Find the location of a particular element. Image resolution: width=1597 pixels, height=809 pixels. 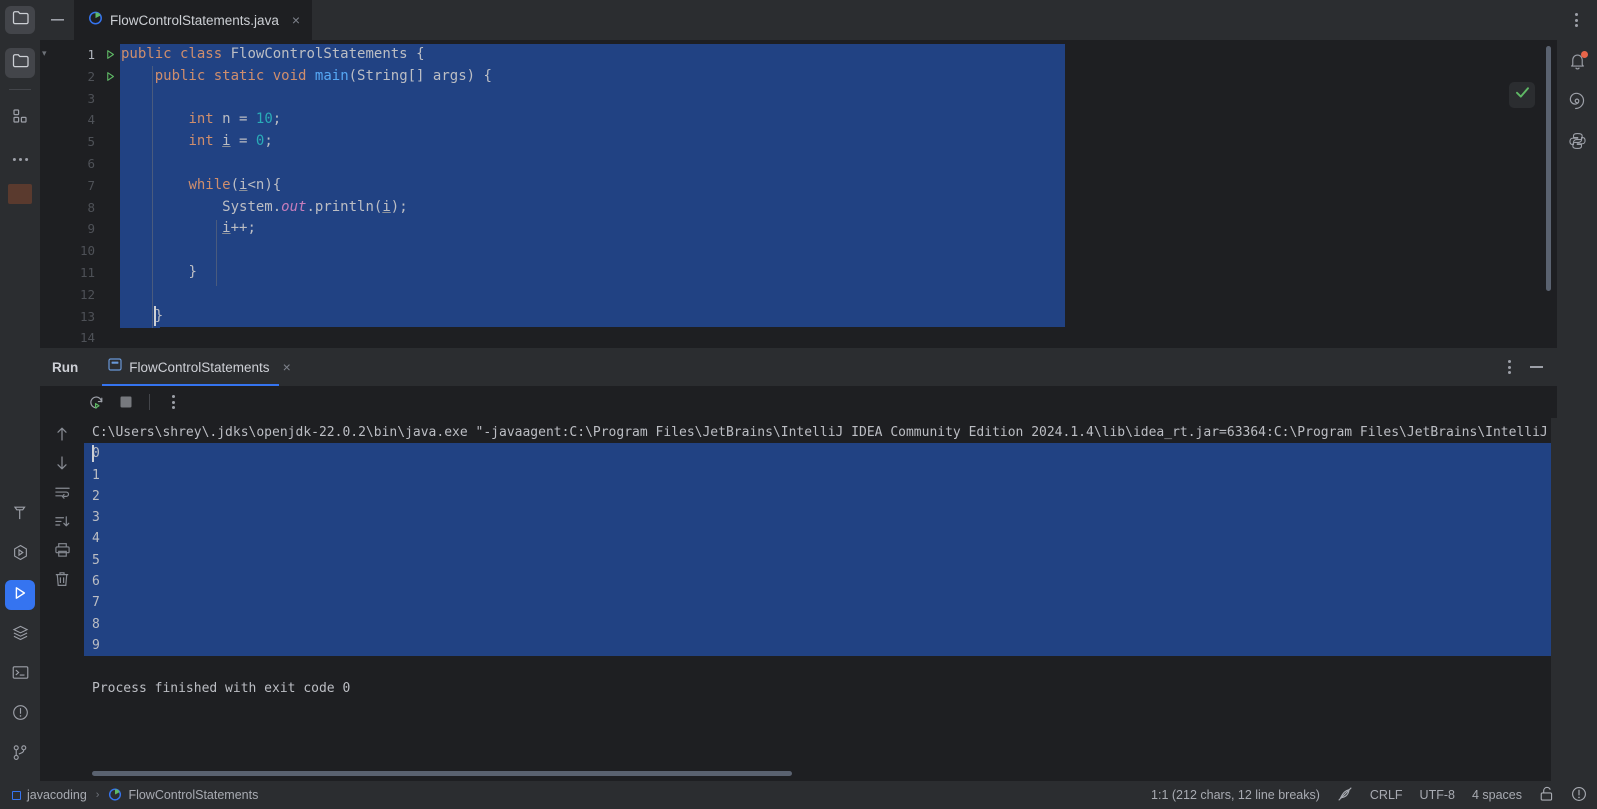

sidebar-item-run-config is located at coordinates (20, 555).